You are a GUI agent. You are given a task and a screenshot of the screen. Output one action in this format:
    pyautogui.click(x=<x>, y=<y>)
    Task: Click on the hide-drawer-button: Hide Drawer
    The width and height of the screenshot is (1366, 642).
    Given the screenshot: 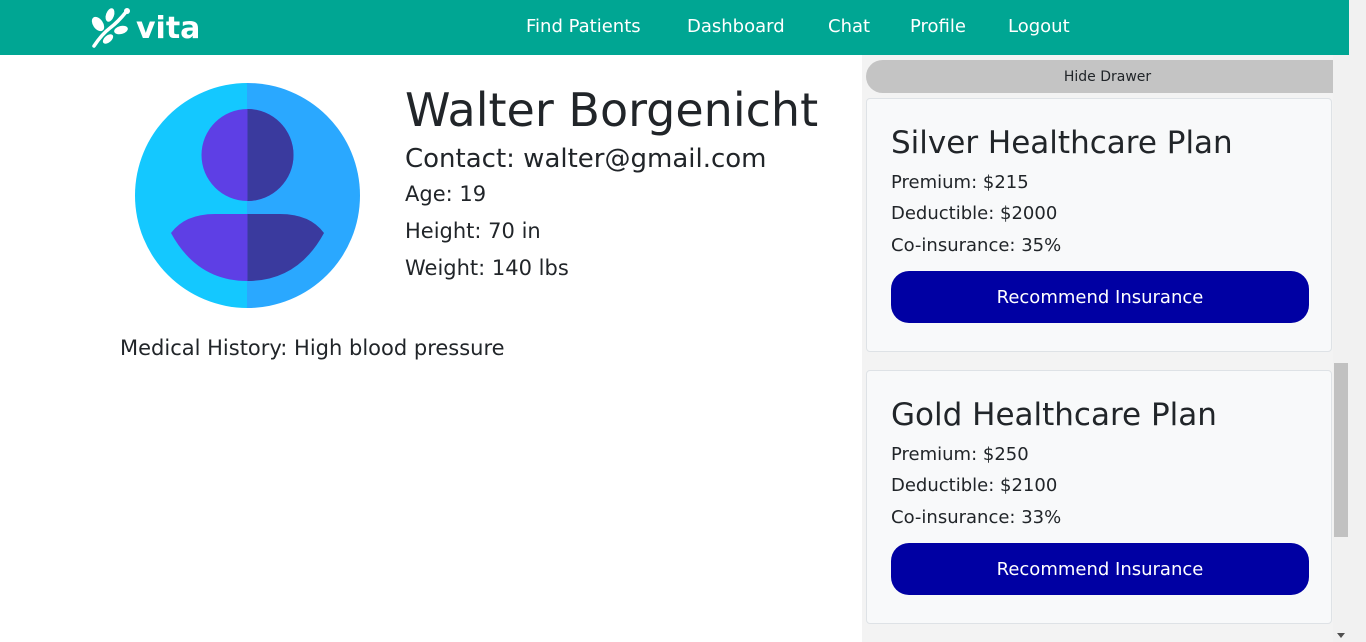 What is the action you would take?
    pyautogui.click(x=1107, y=76)
    